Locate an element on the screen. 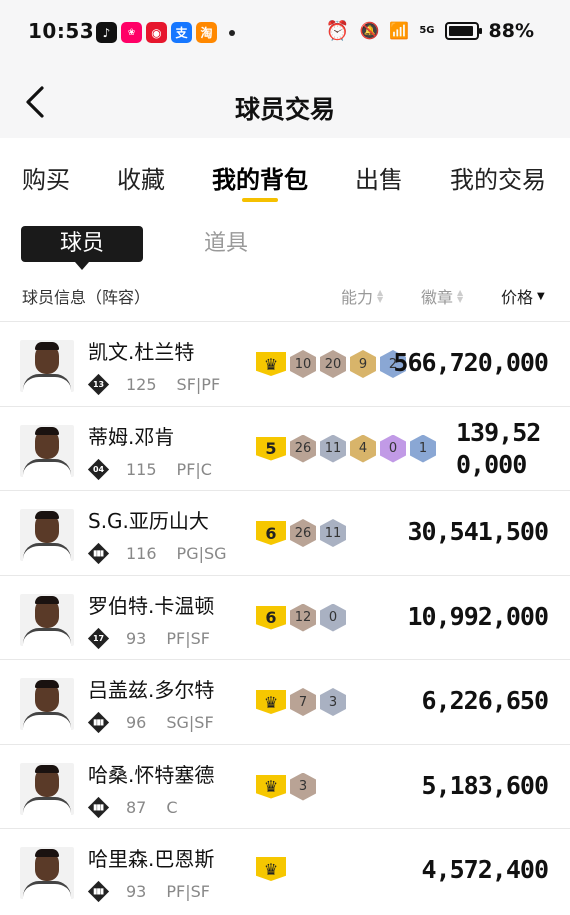 The width and height of the screenshot is (570, 915). player-meta: ▮▮▮ 87 C is located at coordinates (132, 807).